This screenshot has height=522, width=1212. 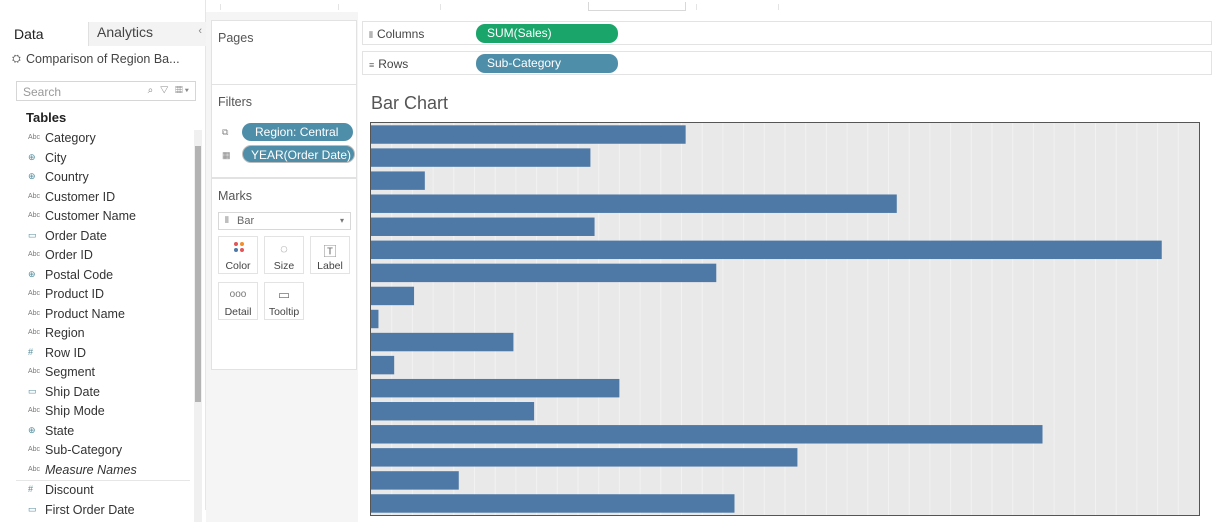 What do you see at coordinates (95, 354) in the screenshot?
I see `field-item: # Row ID` at bounding box center [95, 354].